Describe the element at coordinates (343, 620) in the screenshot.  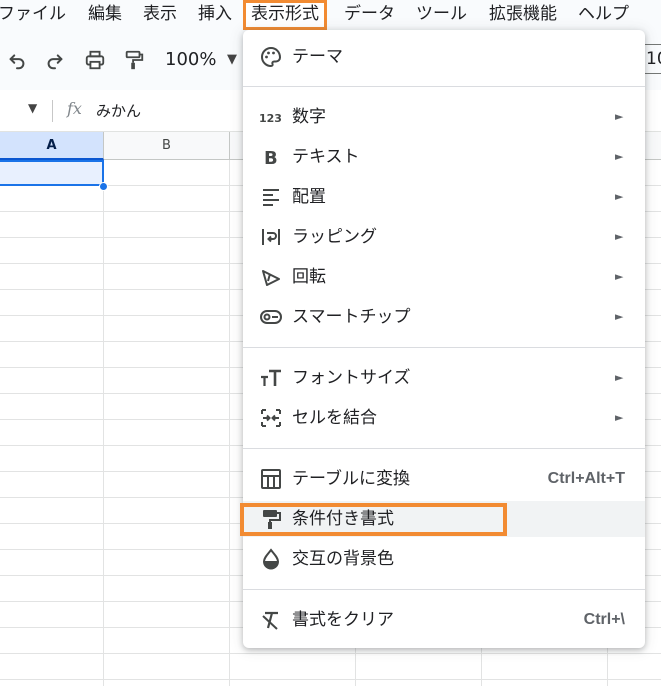
I see `menu-item-label: 書式をクリア` at that location.